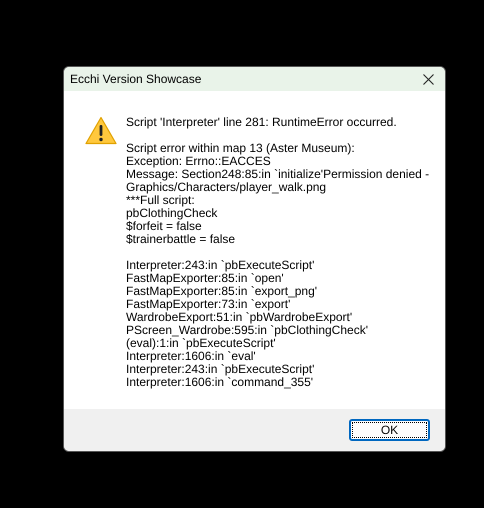 The width and height of the screenshot is (484, 508). What do you see at coordinates (241, 148) in the screenshot?
I see `message-line: Script error within map 13 (Aster Museum):` at bounding box center [241, 148].